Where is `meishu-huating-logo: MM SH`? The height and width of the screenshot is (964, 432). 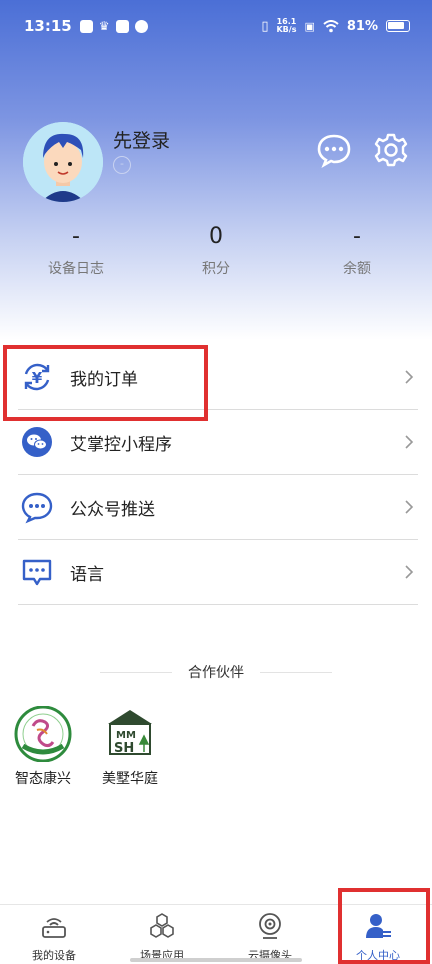 meishu-huating-logo: MM SH is located at coordinates (130, 733).